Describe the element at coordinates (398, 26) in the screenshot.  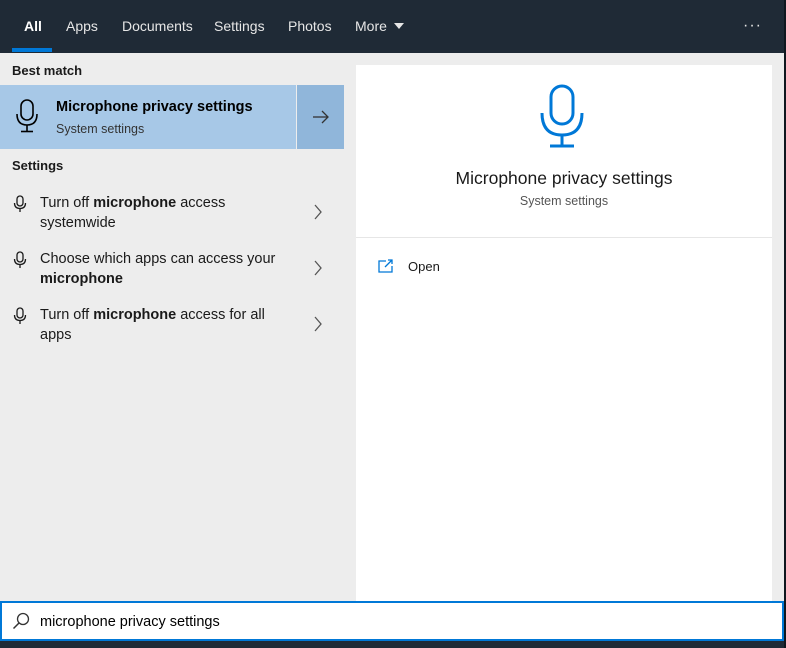
I see `chevron-down-icon` at that location.